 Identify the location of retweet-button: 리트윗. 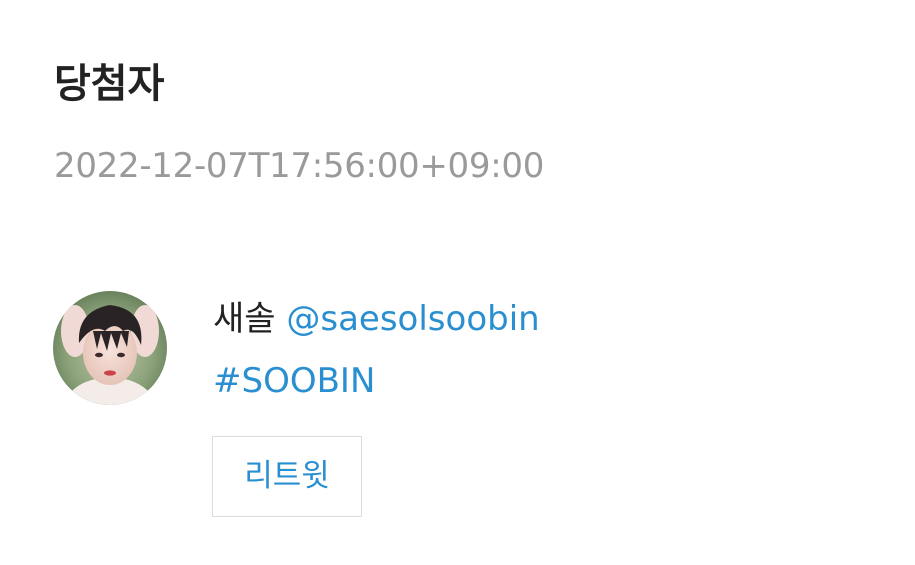
(287, 476).